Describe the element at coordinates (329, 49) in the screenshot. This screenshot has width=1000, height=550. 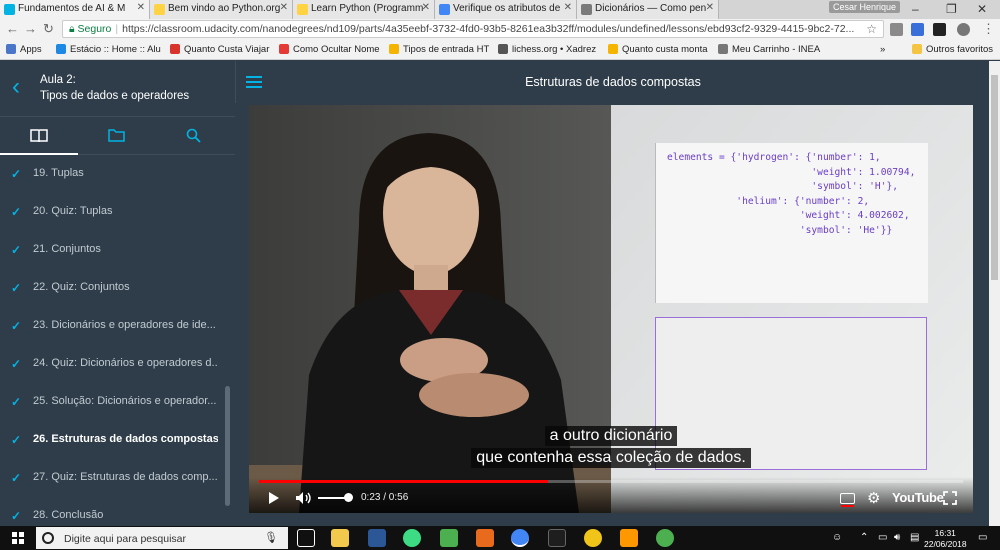
I see `bookmark-item: Como Ocultar Nome` at that location.